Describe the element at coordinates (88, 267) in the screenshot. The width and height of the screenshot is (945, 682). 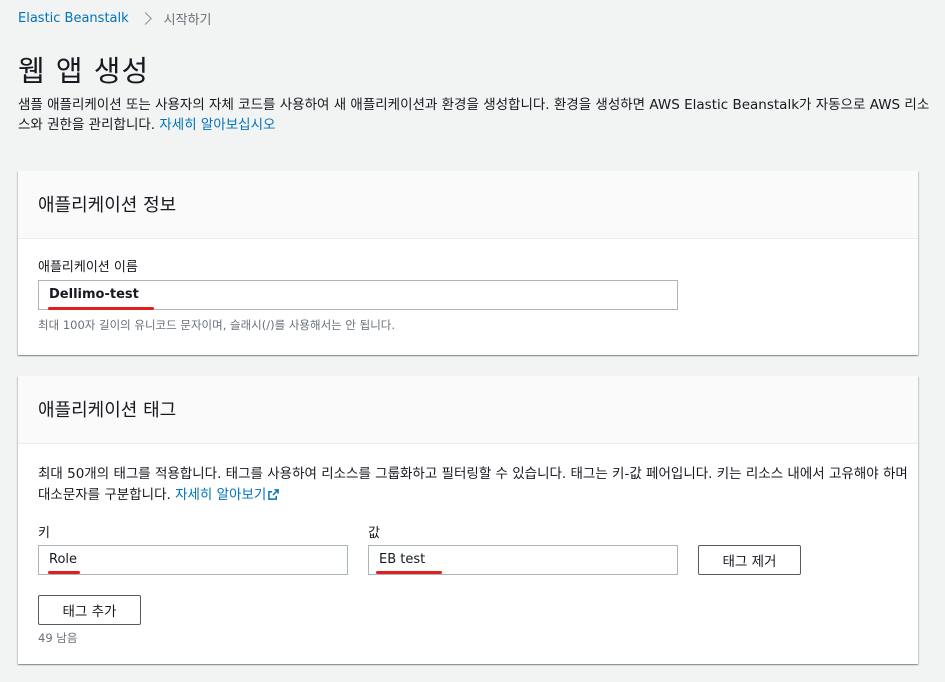
I see `application-name-label: 애플리케이션 이름` at that location.